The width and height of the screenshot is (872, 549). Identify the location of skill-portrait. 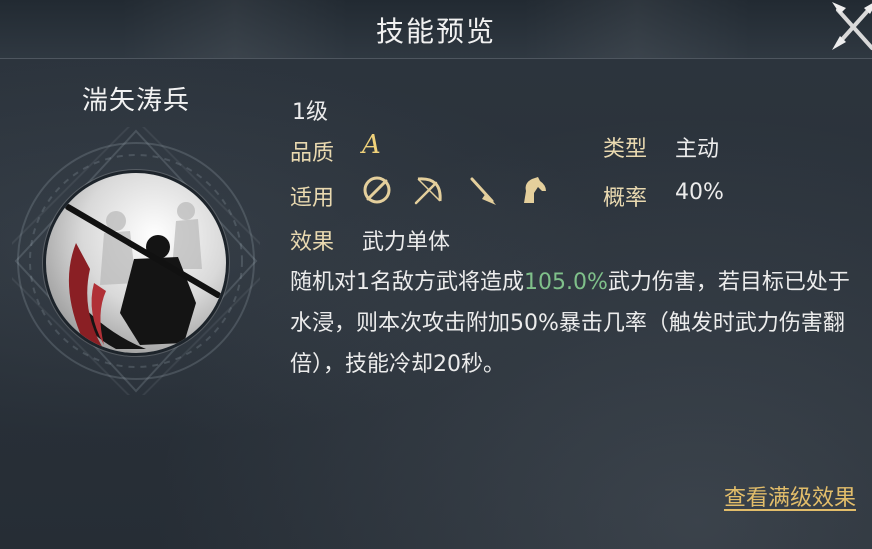
(136, 263).